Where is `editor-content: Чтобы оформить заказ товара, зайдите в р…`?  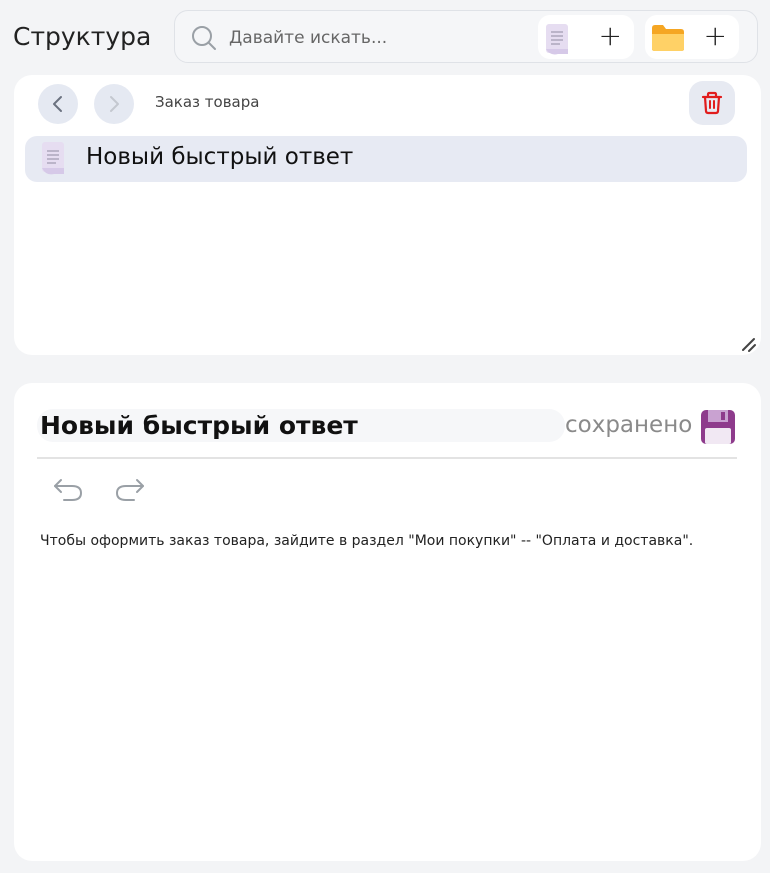
editor-content: Чтобы оформить заказ товара, зайдите в р… is located at coordinates (370, 541).